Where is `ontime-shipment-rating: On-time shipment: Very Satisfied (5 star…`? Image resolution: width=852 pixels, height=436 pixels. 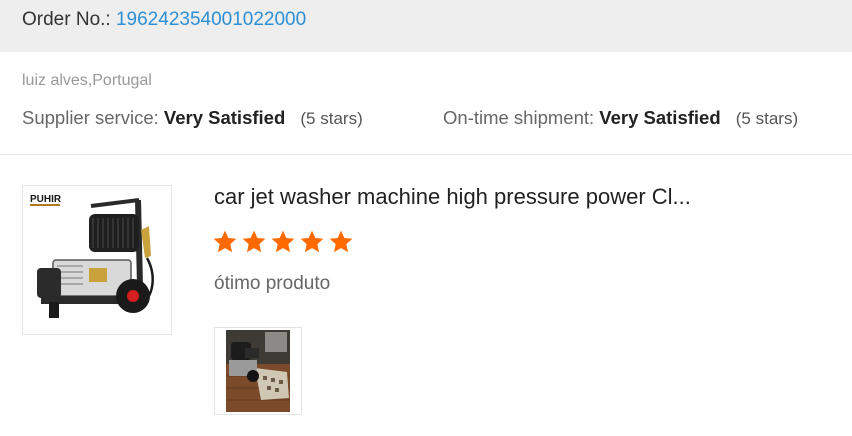 ontime-shipment-rating: On-time shipment: Very Satisfied (5 star… is located at coordinates (620, 118).